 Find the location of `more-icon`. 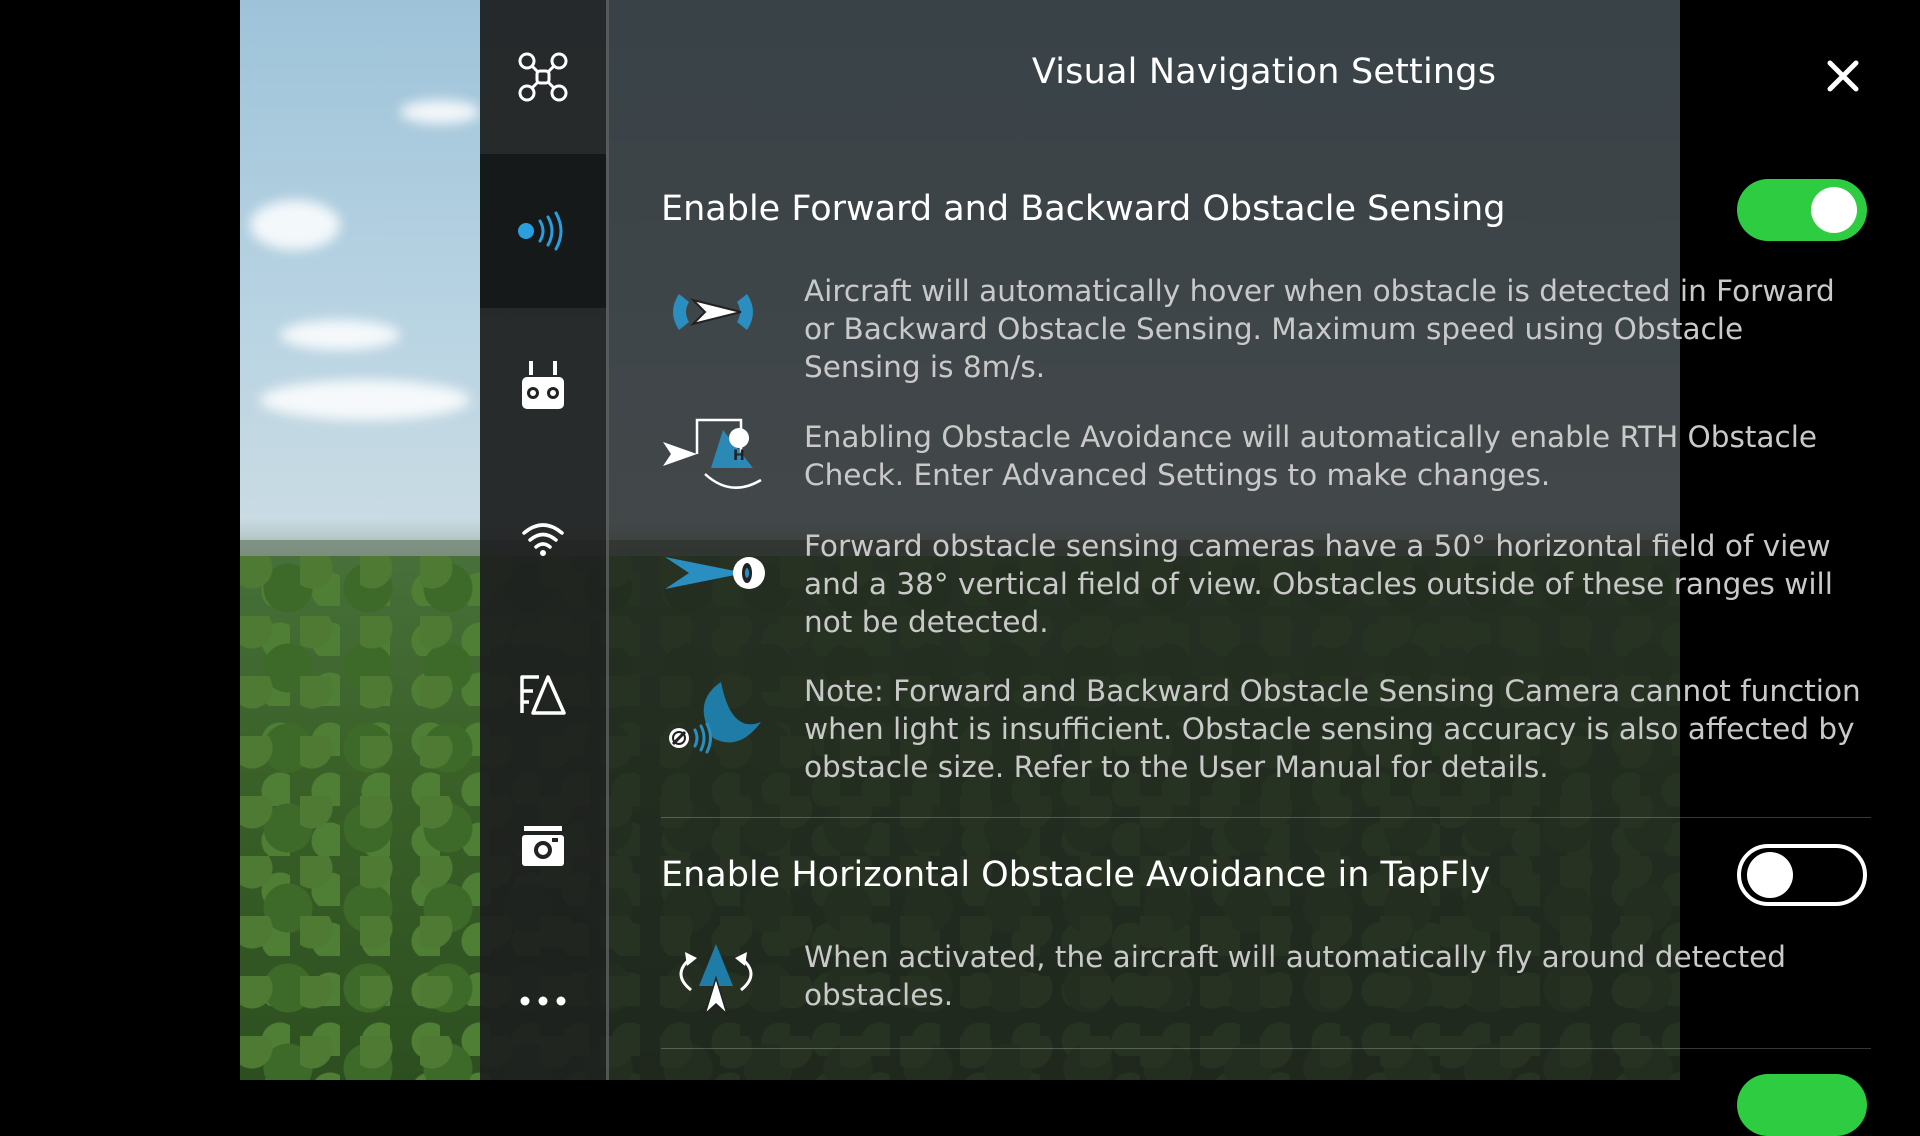

more-icon is located at coordinates (543, 1001).